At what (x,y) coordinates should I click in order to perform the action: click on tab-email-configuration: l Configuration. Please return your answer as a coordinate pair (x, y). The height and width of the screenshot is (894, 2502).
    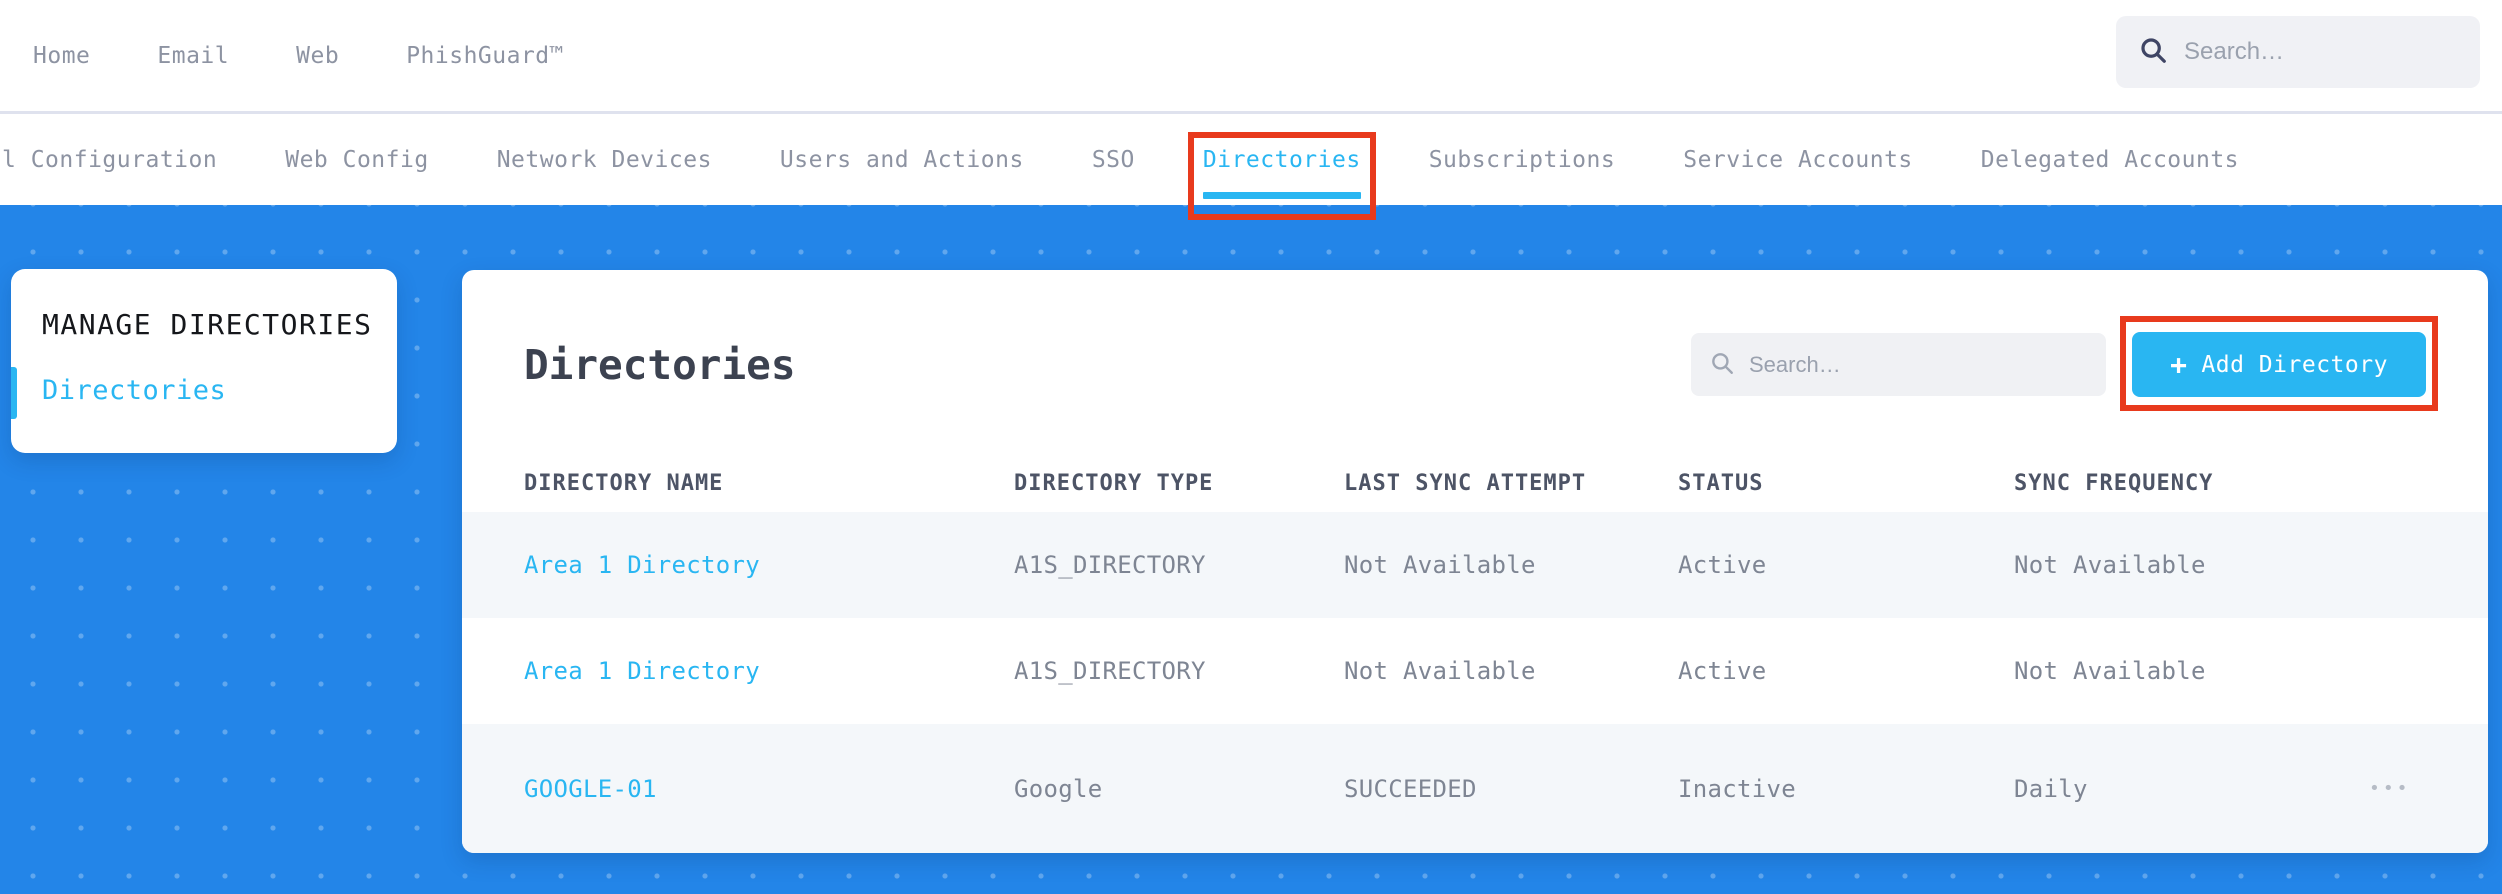
    Looking at the image, I should click on (109, 160).